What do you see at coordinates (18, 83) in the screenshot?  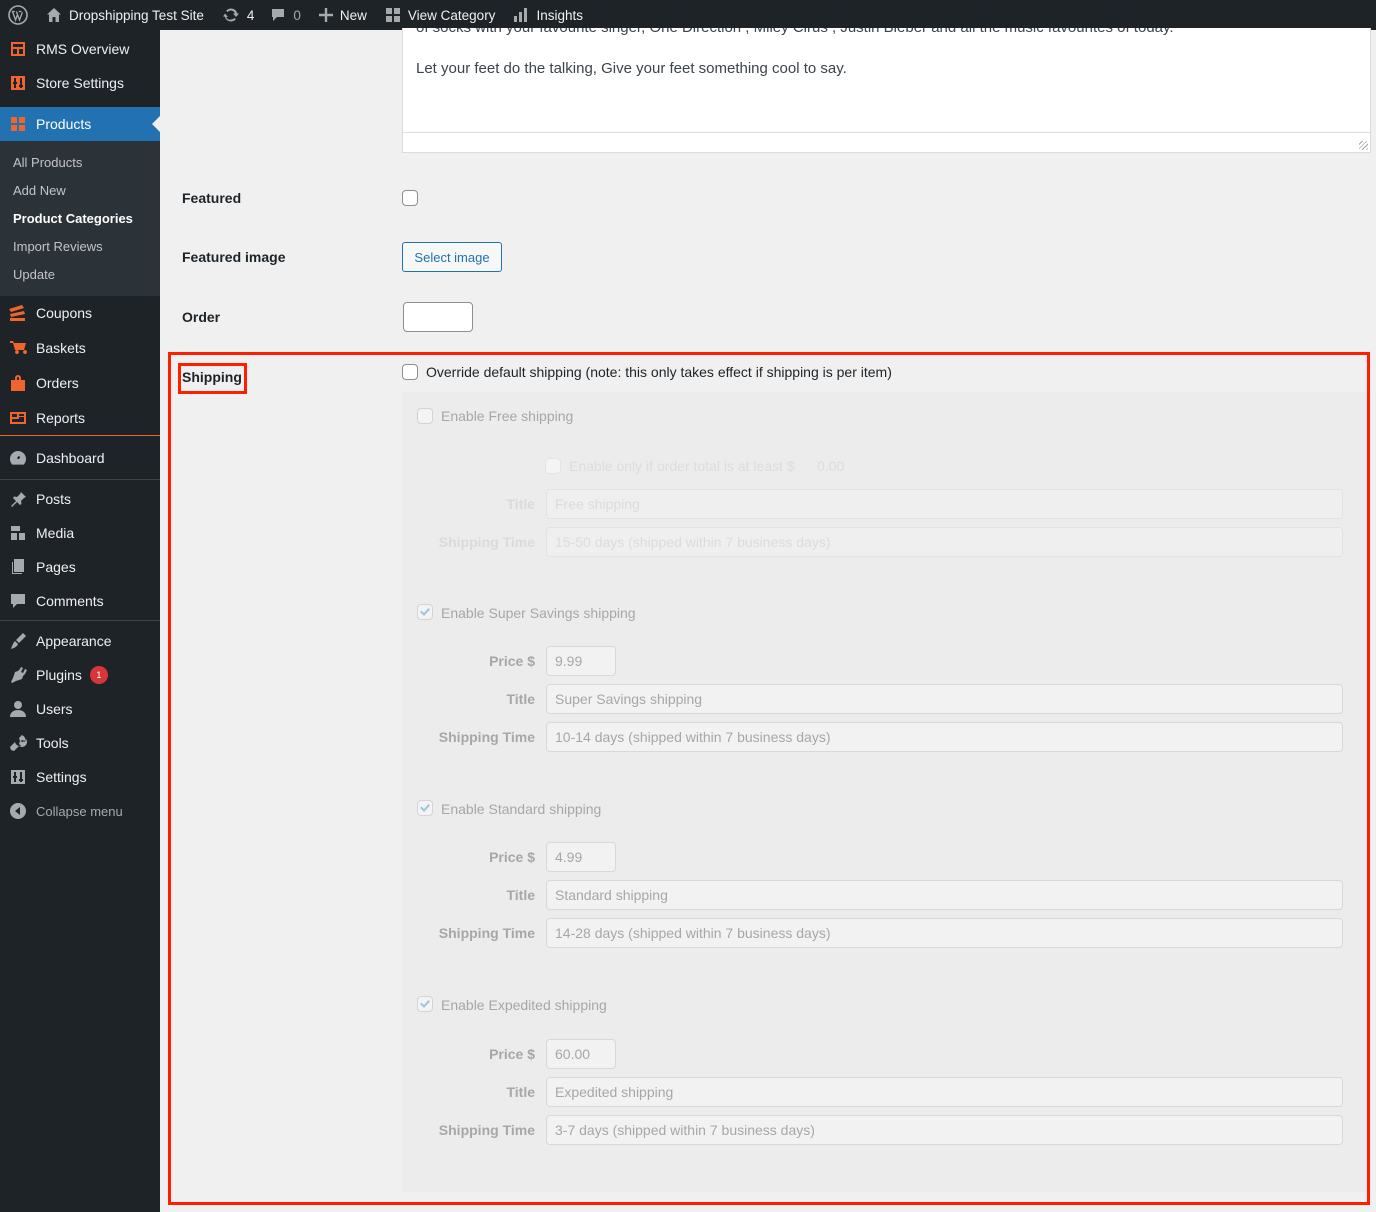 I see `store-settings-icon` at bounding box center [18, 83].